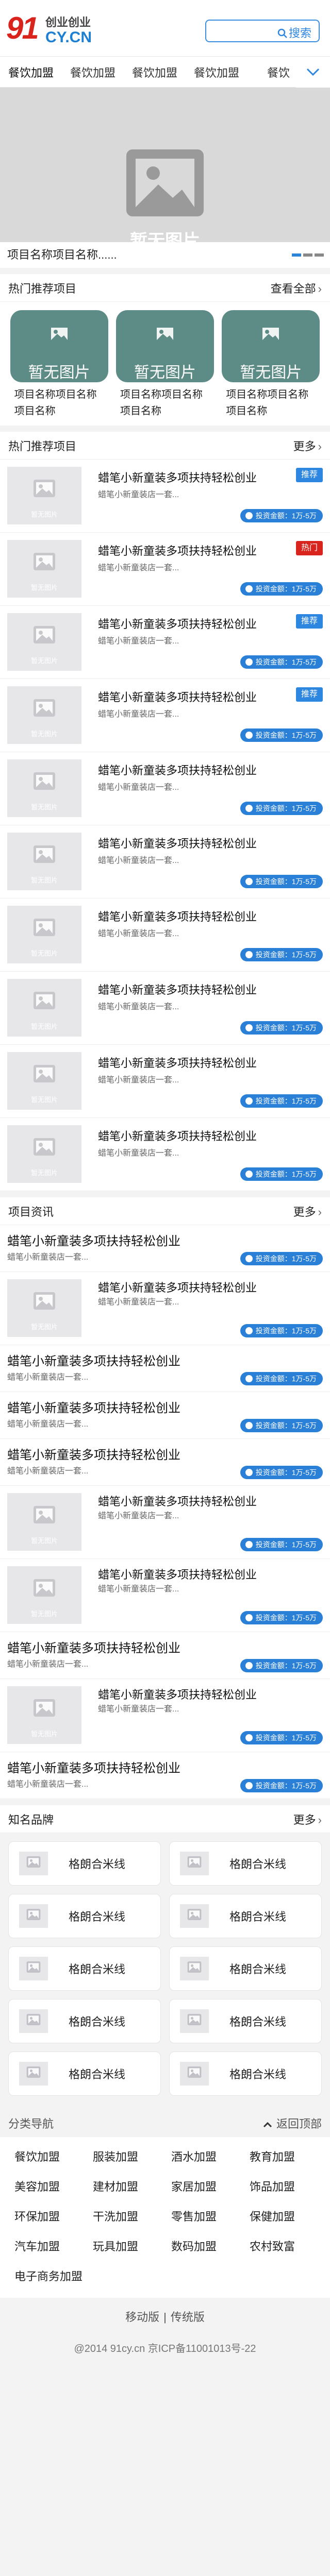 The height and width of the screenshot is (2576, 330). I want to click on logo: 91 创业创业 CY.CN, so click(55, 28).